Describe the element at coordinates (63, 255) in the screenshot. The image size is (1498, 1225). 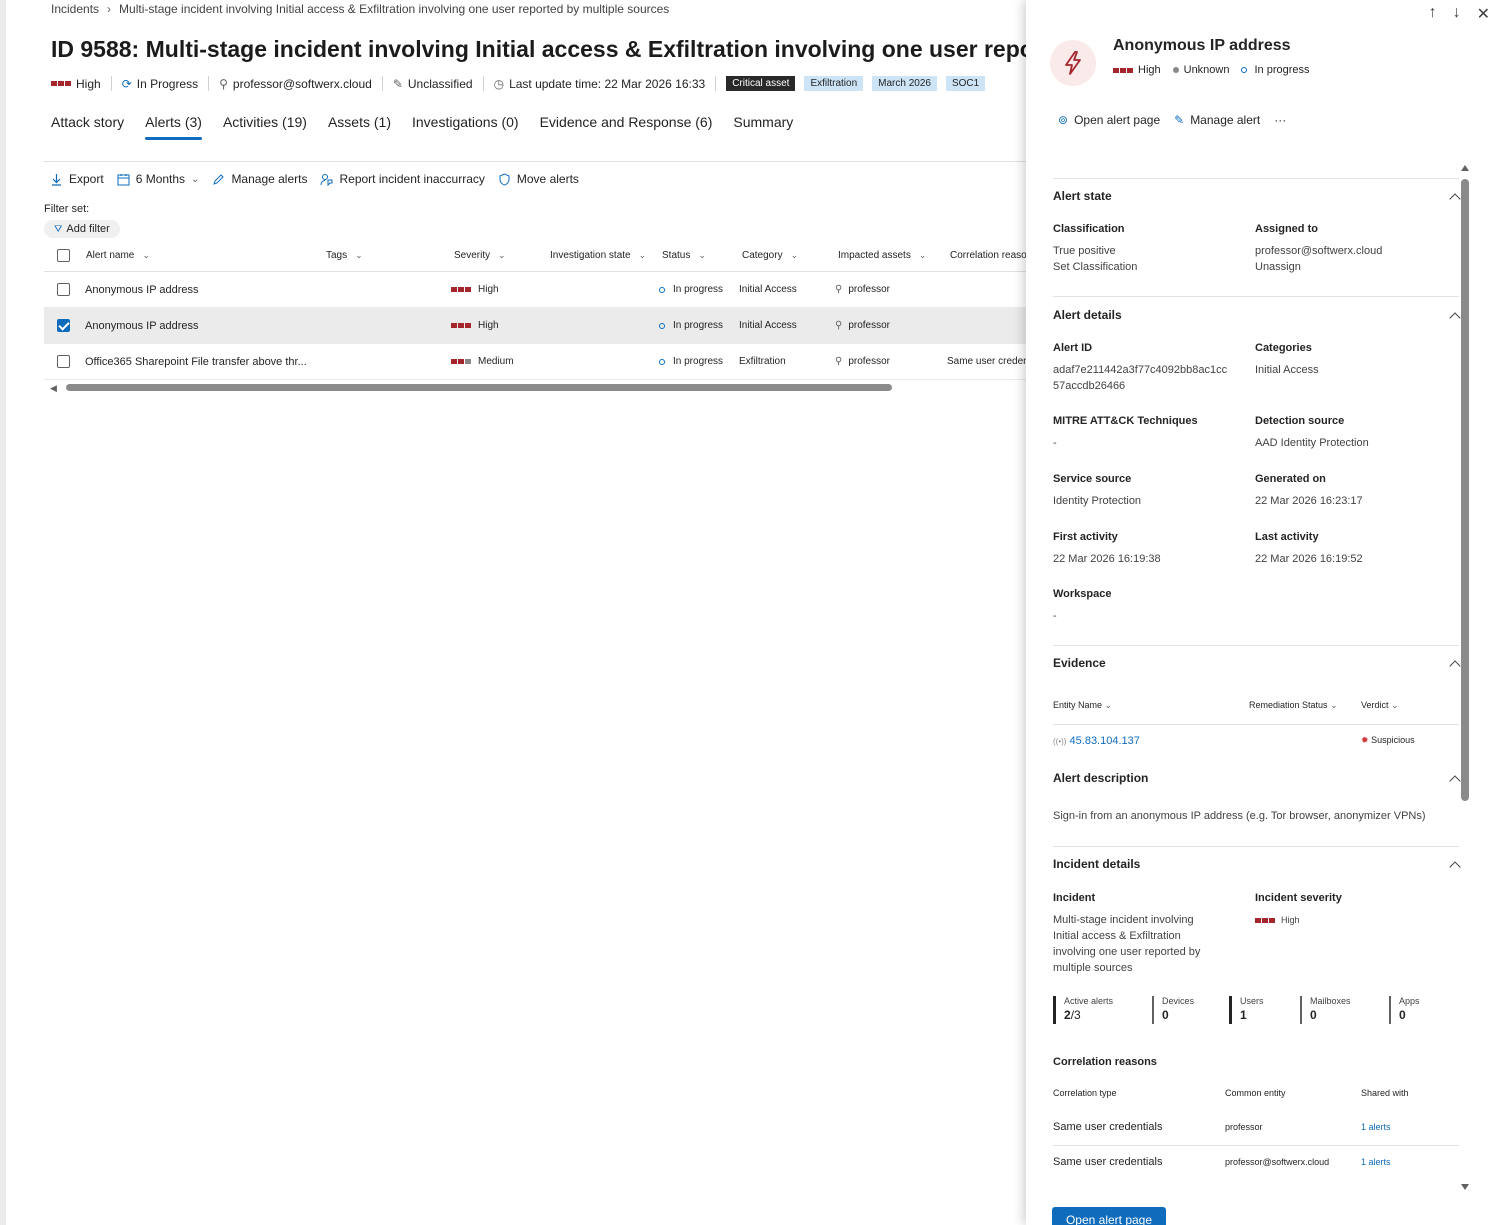
I see `select-all-checkbox` at that location.